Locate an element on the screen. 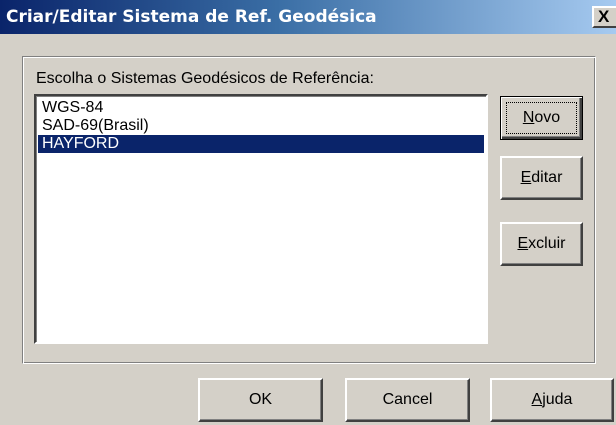  cancel-button-label: Cancel is located at coordinates (407, 399).